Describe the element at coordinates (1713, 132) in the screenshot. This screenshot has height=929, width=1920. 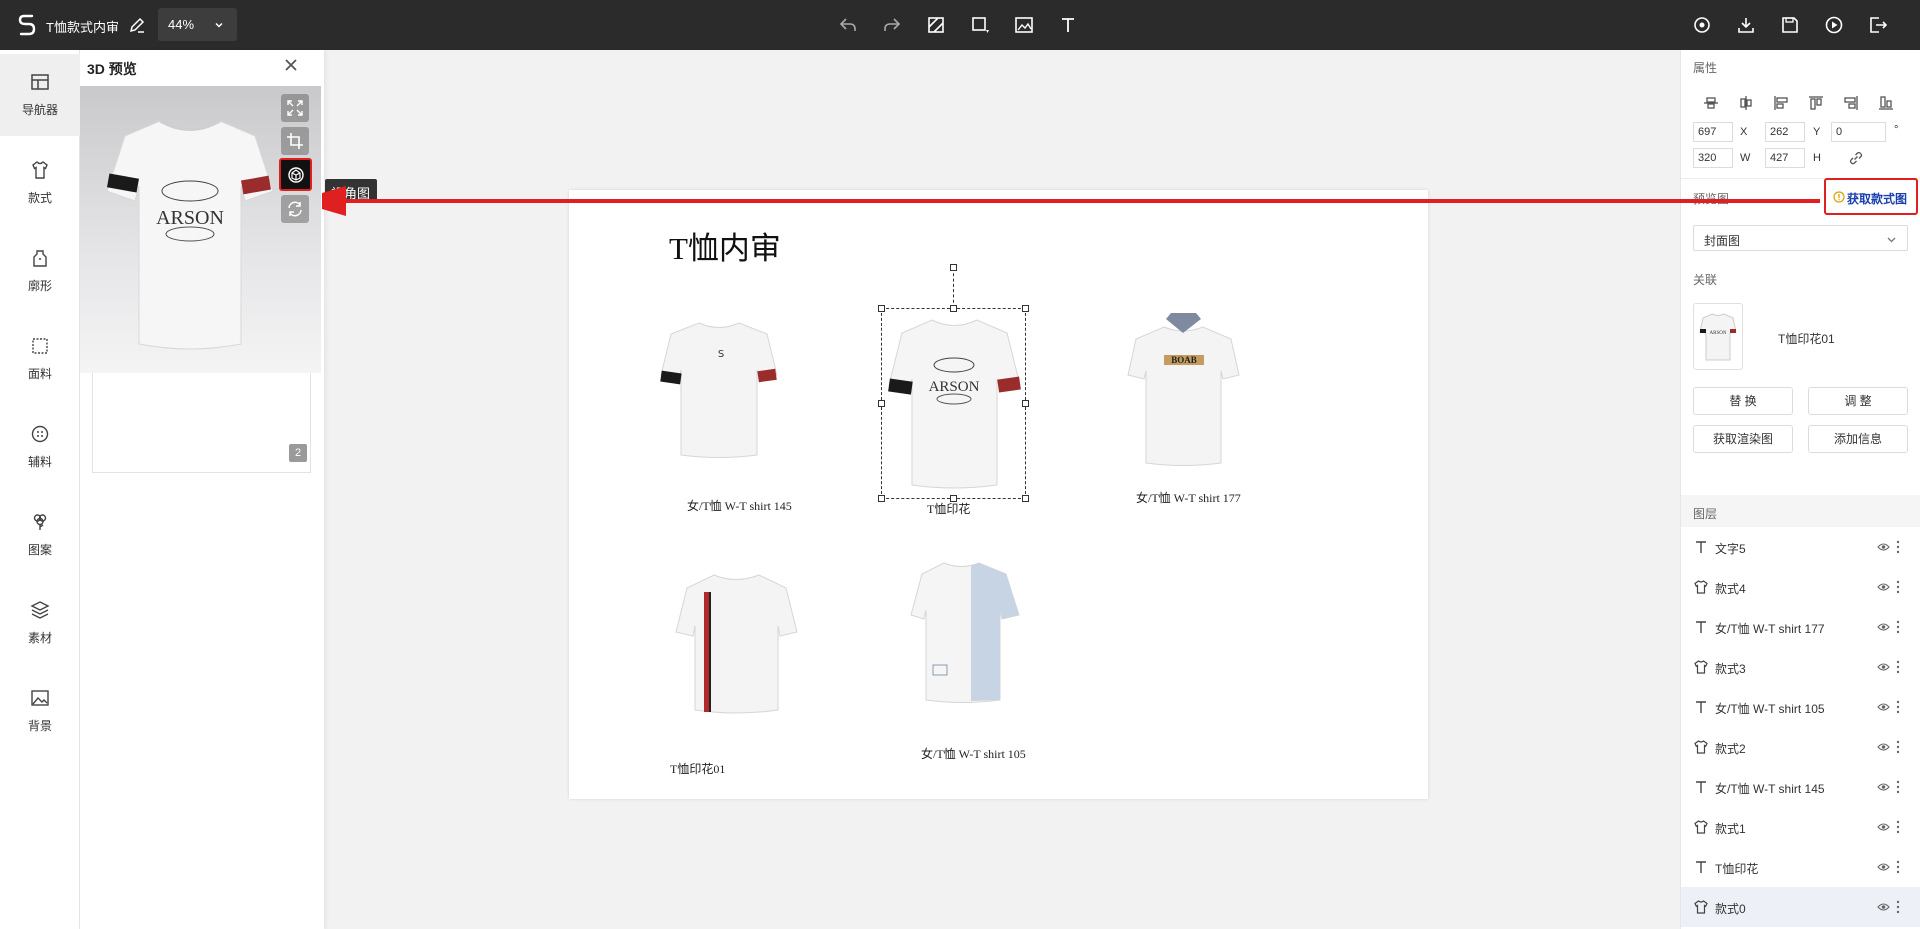
I see `x-field: 697` at that location.